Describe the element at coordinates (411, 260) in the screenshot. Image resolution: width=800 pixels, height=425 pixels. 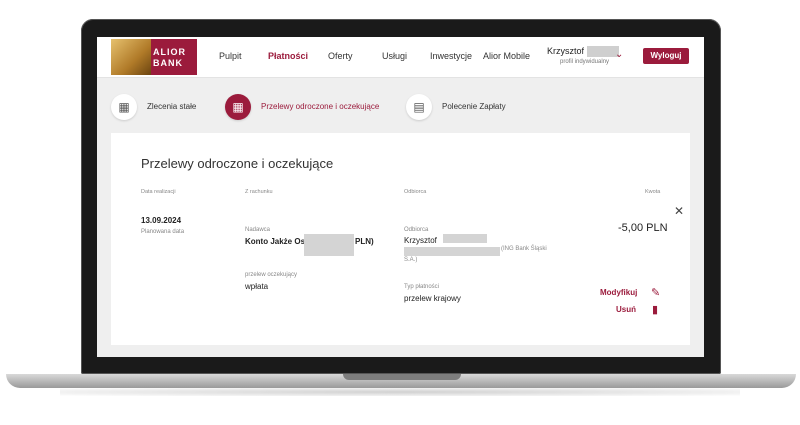
I see `recipient-bank-suffix: S.A.)` at that location.